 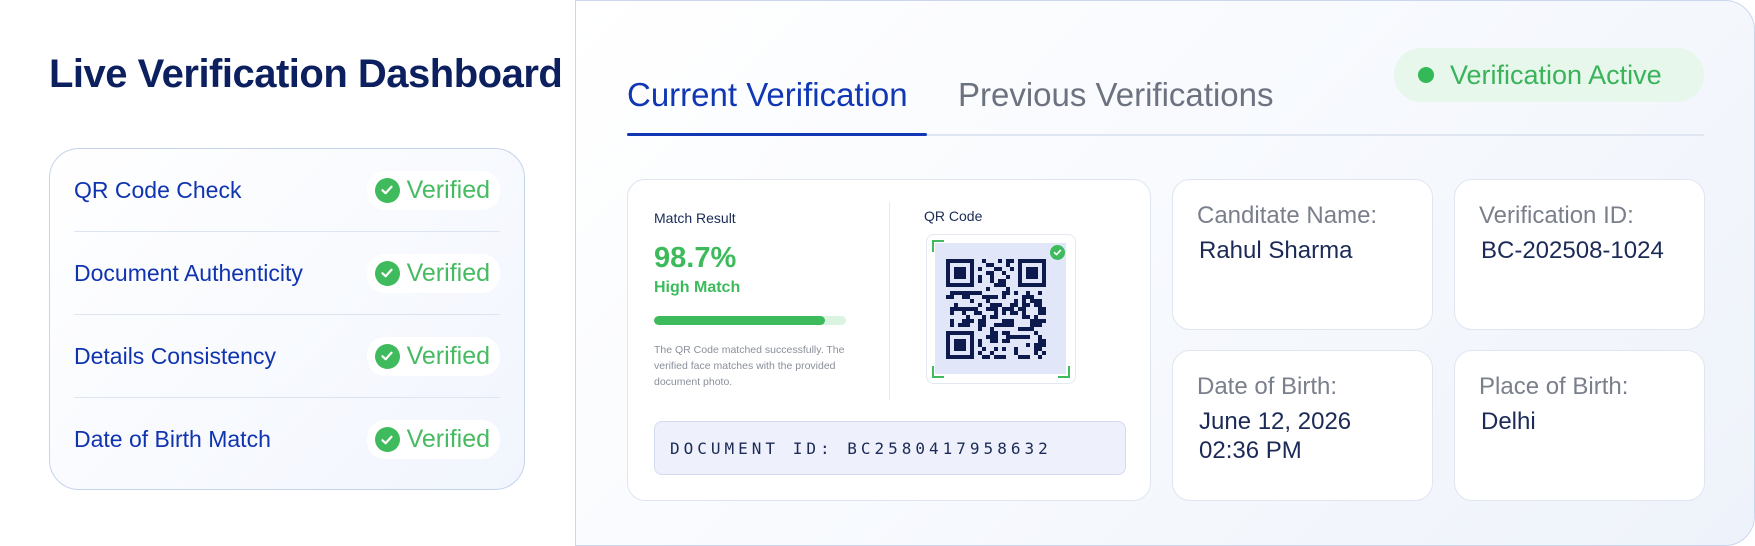 I want to click on verification-id-value: BC-202508-1024, so click(x=1572, y=250).